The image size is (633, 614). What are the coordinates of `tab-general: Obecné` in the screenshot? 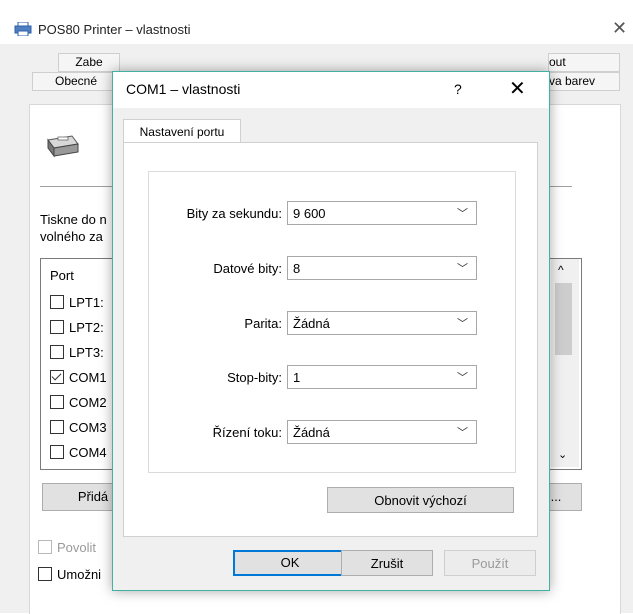 It's located at (76, 81).